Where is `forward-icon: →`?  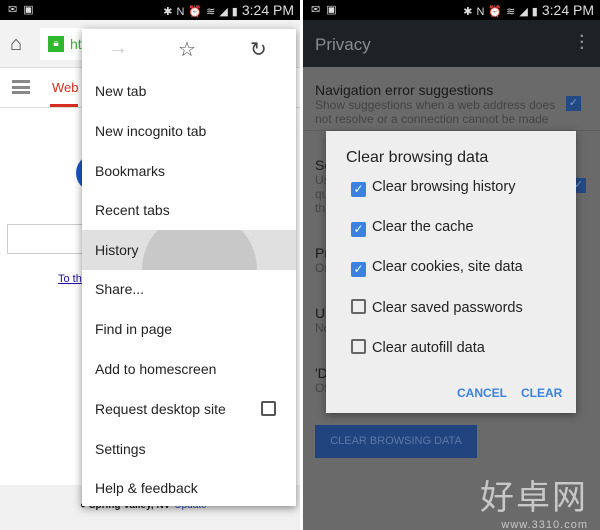 forward-icon: → is located at coordinates (118, 48).